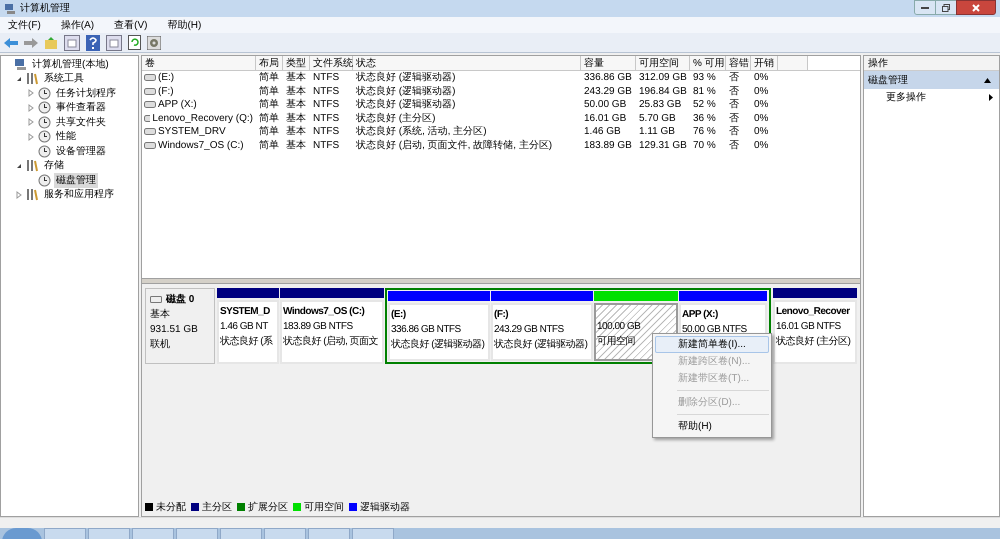 The width and height of the screenshot is (1000, 539). I want to click on help-icon, so click(93, 42).